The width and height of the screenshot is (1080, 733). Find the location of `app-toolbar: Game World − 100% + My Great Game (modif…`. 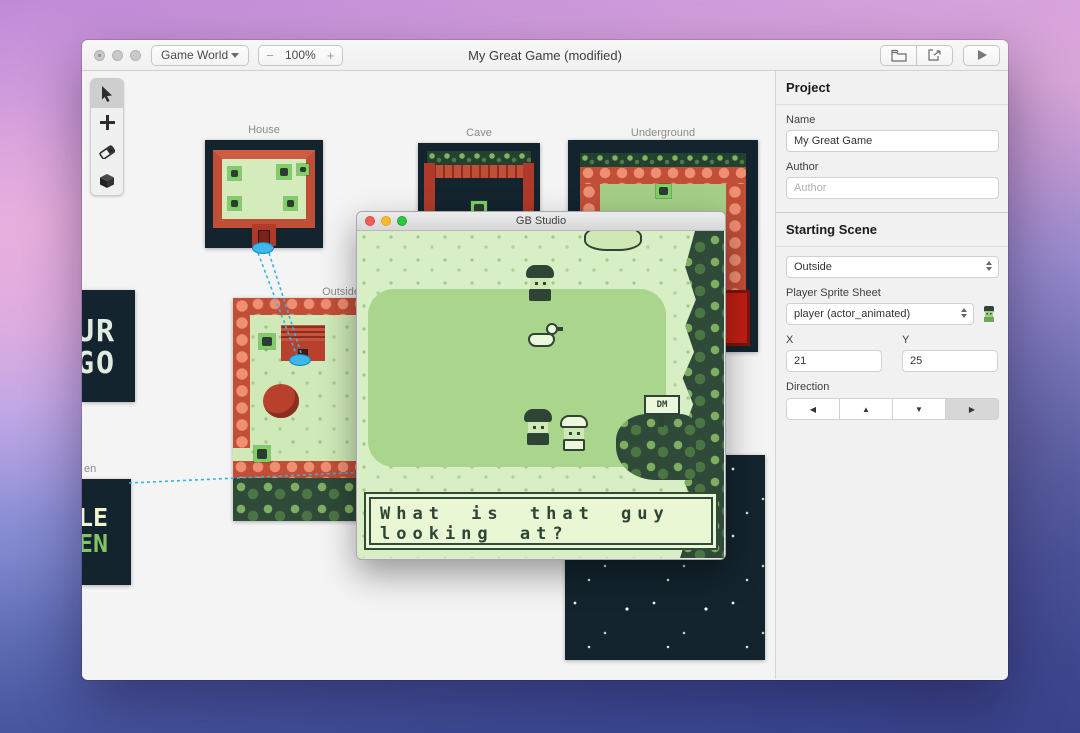

app-toolbar: Game World − 100% + My Great Game (modif… is located at coordinates (545, 55).